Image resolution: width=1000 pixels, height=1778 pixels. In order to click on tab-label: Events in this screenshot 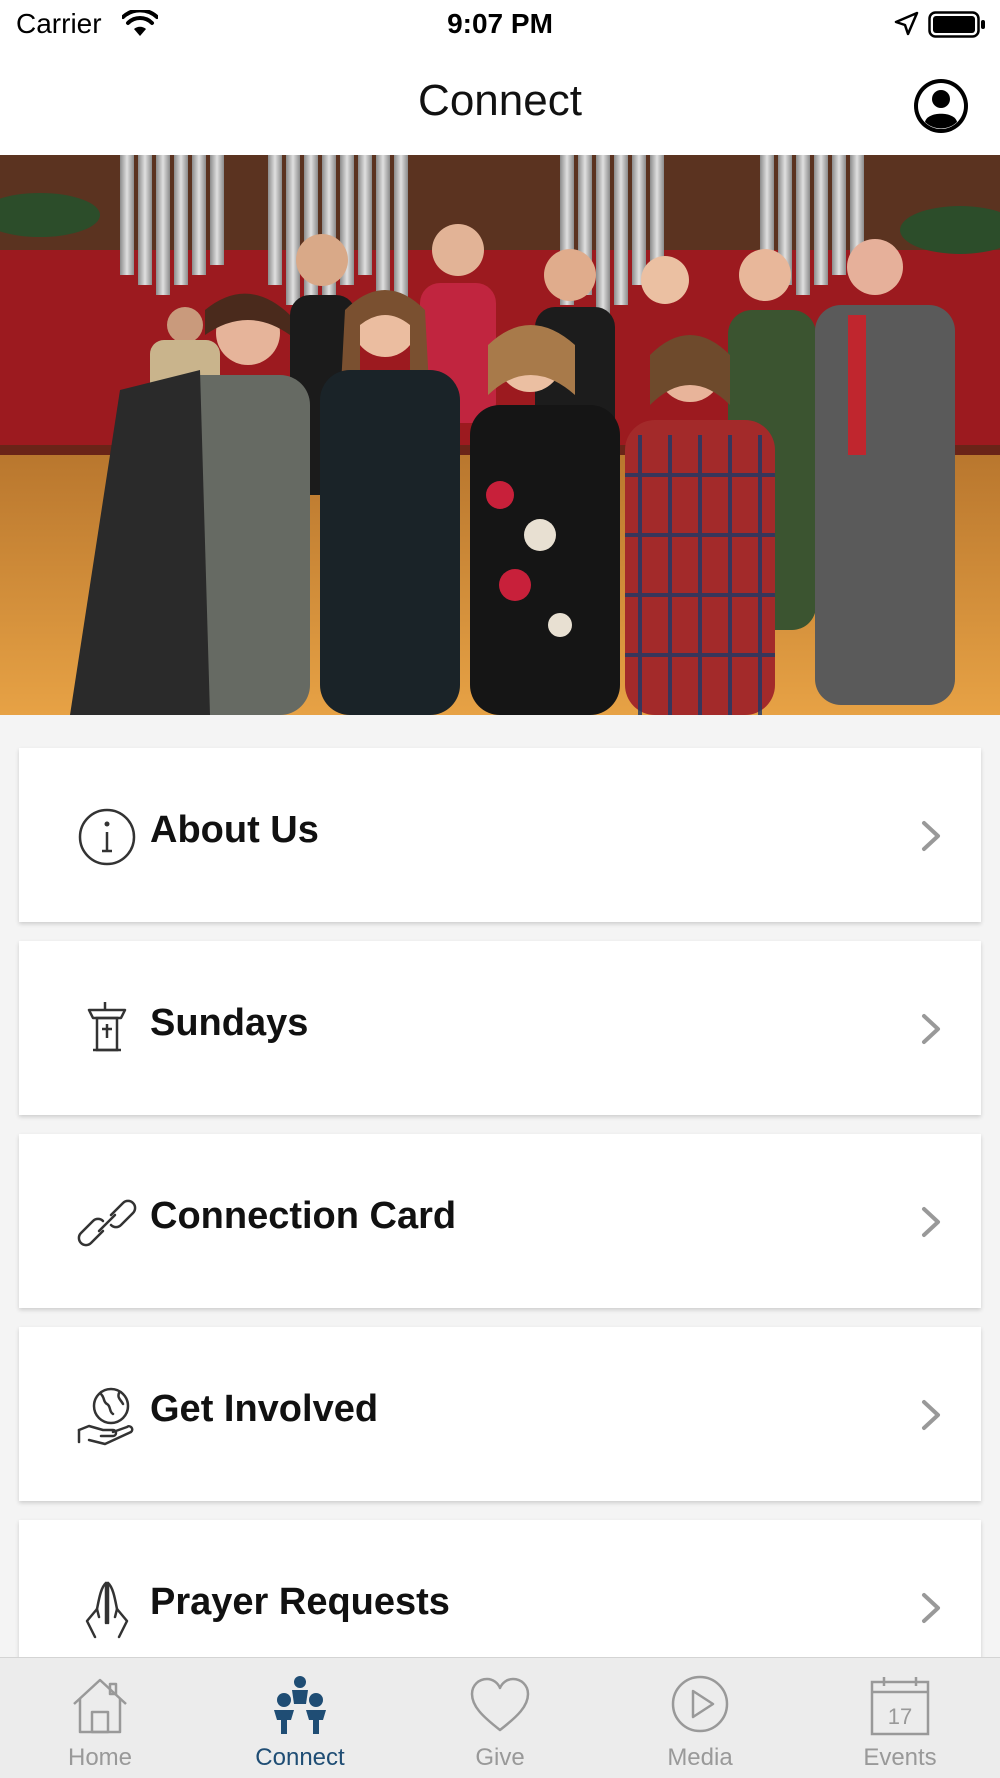, I will do `click(900, 1757)`.